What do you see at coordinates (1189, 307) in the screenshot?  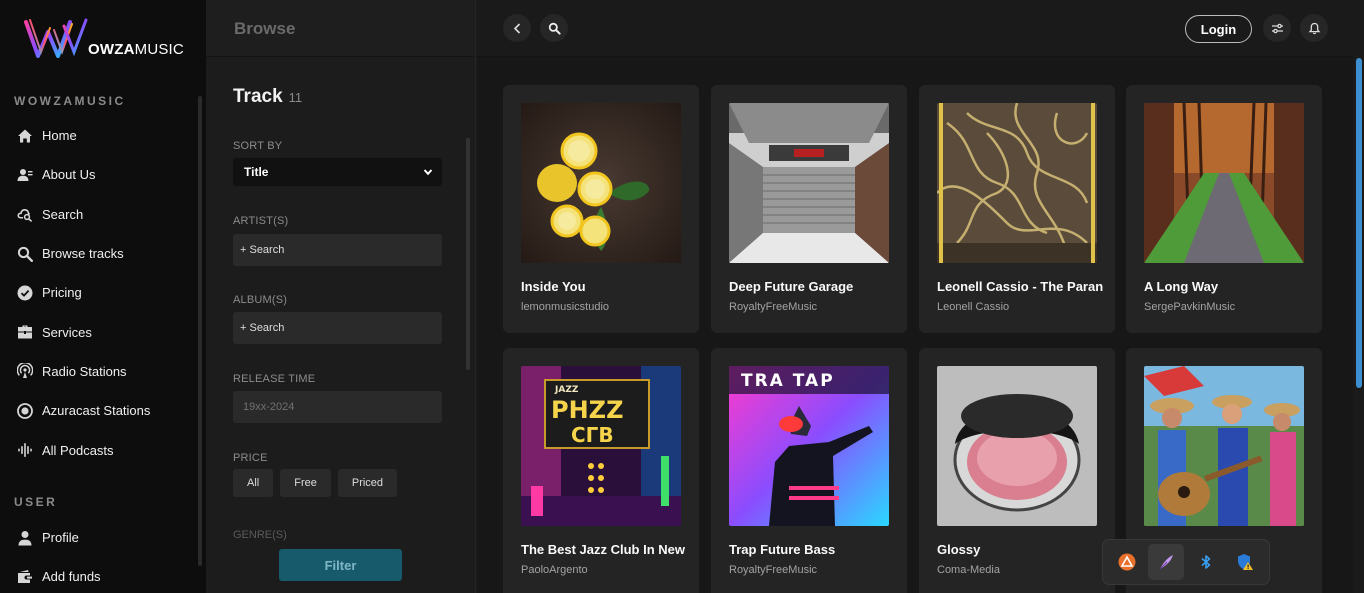 I see `track-artist: SergePavkinMusic` at bounding box center [1189, 307].